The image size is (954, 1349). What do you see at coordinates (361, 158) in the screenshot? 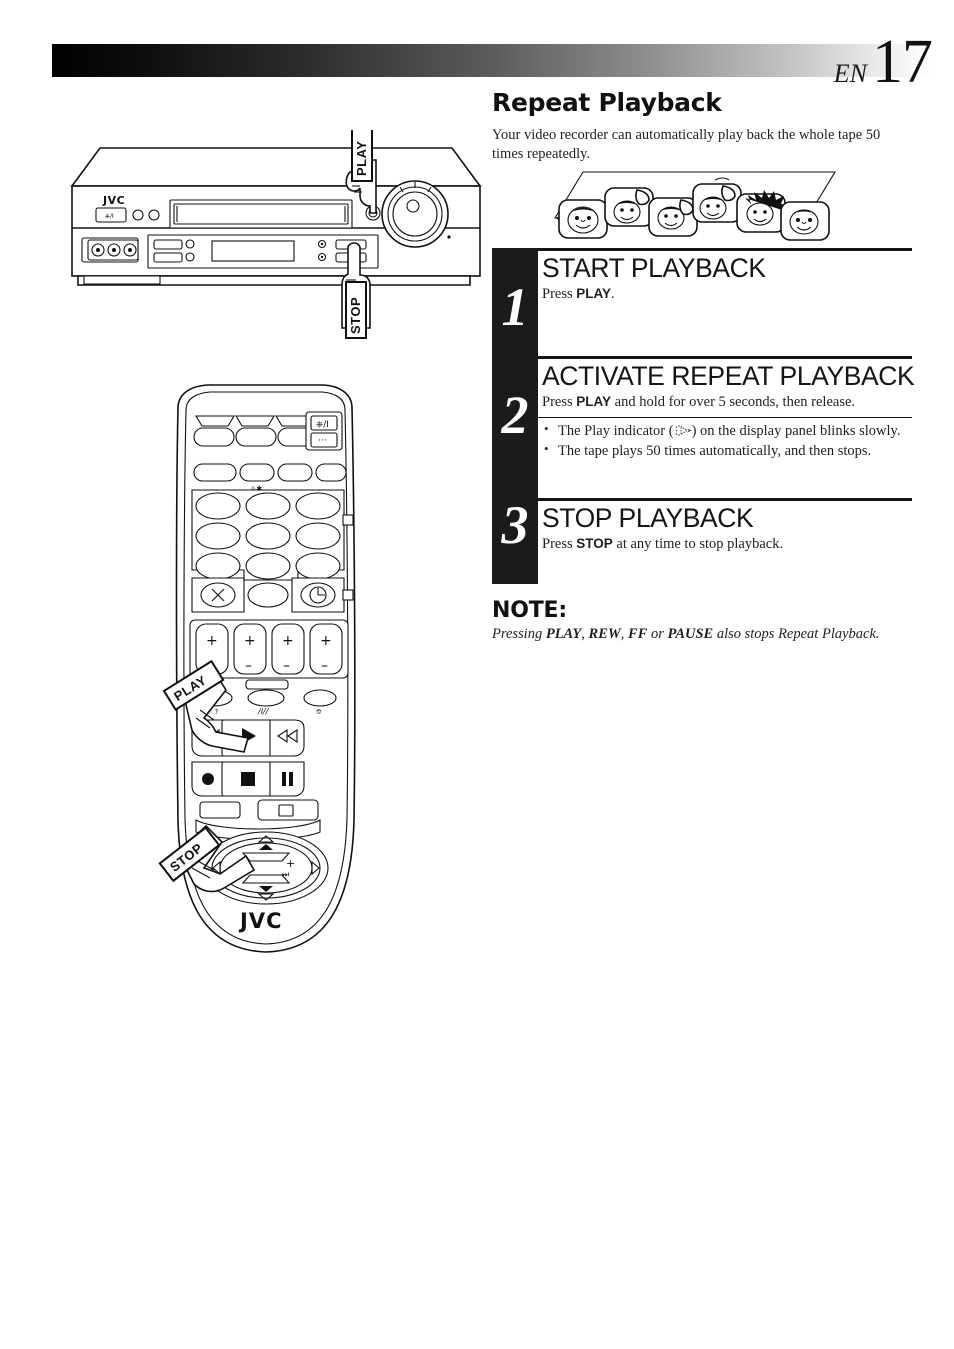
I see `vcr-play-callout-text: PLAY` at bounding box center [361, 158].